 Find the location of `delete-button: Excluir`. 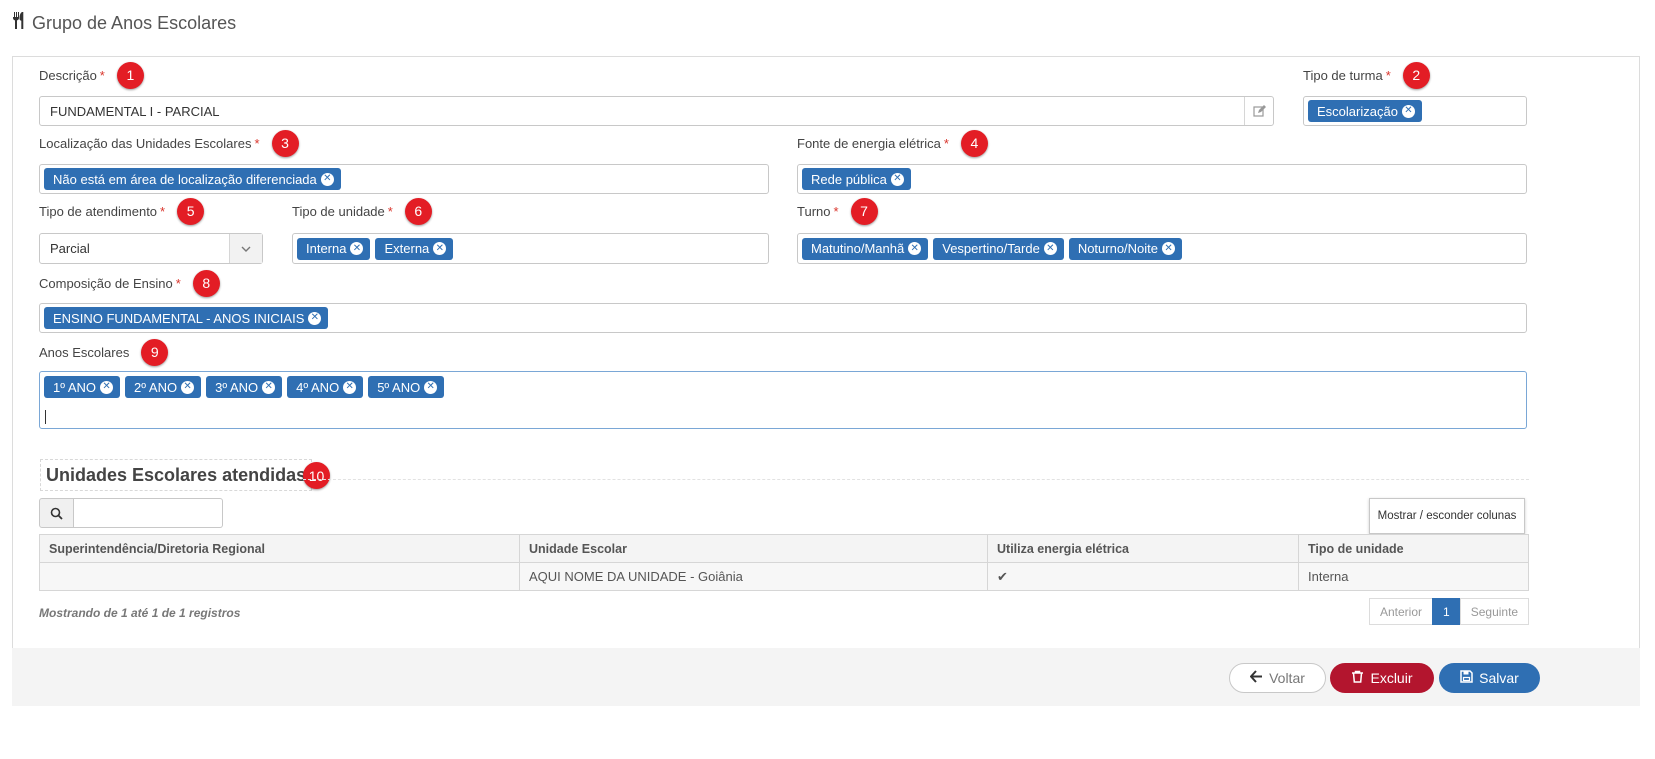

delete-button: Excluir is located at coordinates (1382, 678).